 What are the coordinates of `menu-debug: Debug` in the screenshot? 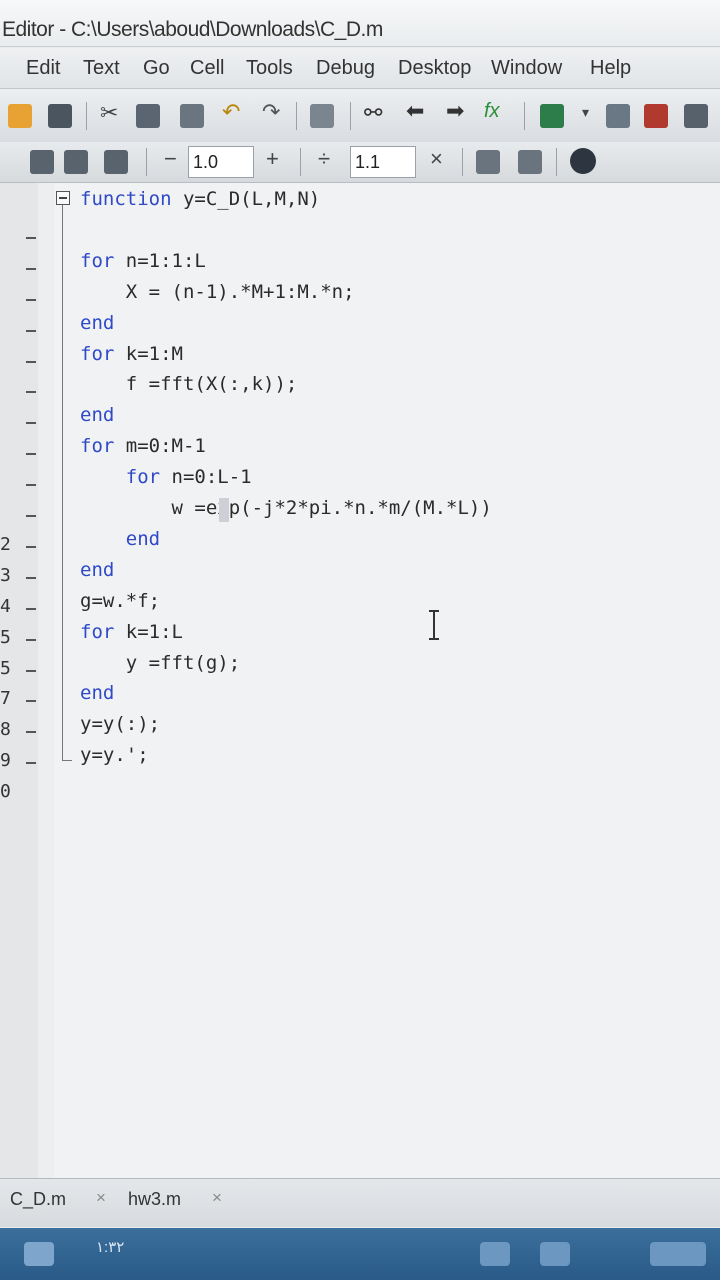 It's located at (345, 68).